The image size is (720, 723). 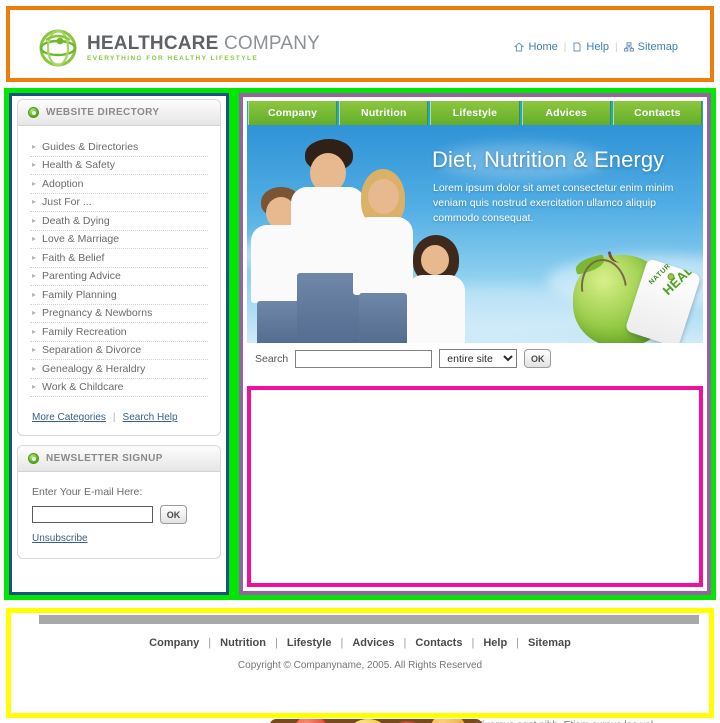 I want to click on sidebar-item-adoption: ▸ Adoption, so click(x=119, y=184).